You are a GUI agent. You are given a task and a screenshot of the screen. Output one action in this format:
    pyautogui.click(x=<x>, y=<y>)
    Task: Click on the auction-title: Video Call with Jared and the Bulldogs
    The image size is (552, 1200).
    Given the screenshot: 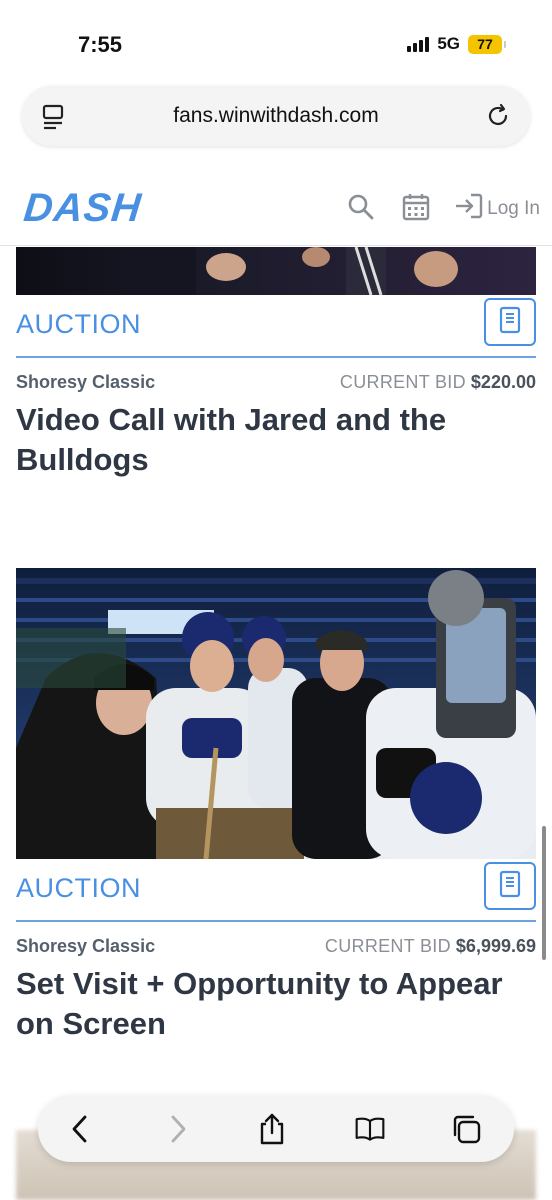 What is the action you would take?
    pyautogui.click(x=276, y=440)
    